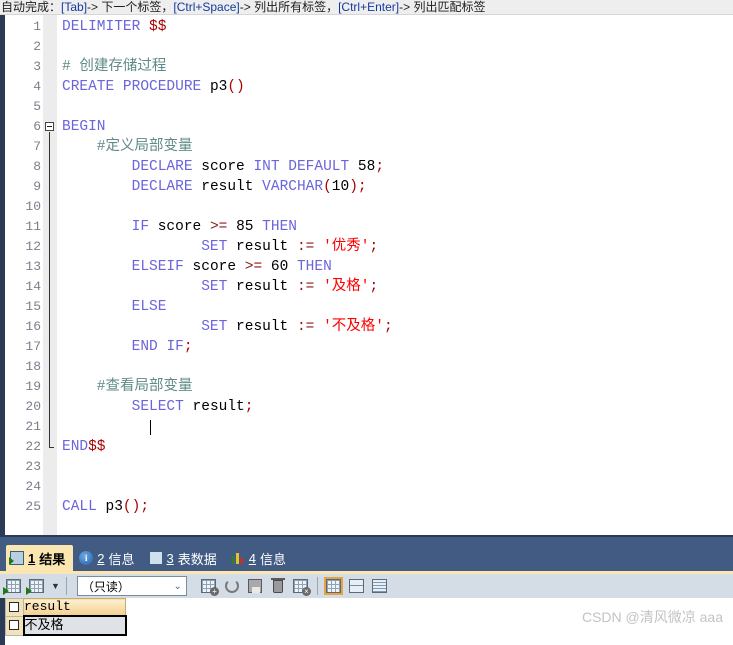 The width and height of the screenshot is (733, 645). What do you see at coordinates (278, 586) in the screenshot?
I see `delete-button` at bounding box center [278, 586].